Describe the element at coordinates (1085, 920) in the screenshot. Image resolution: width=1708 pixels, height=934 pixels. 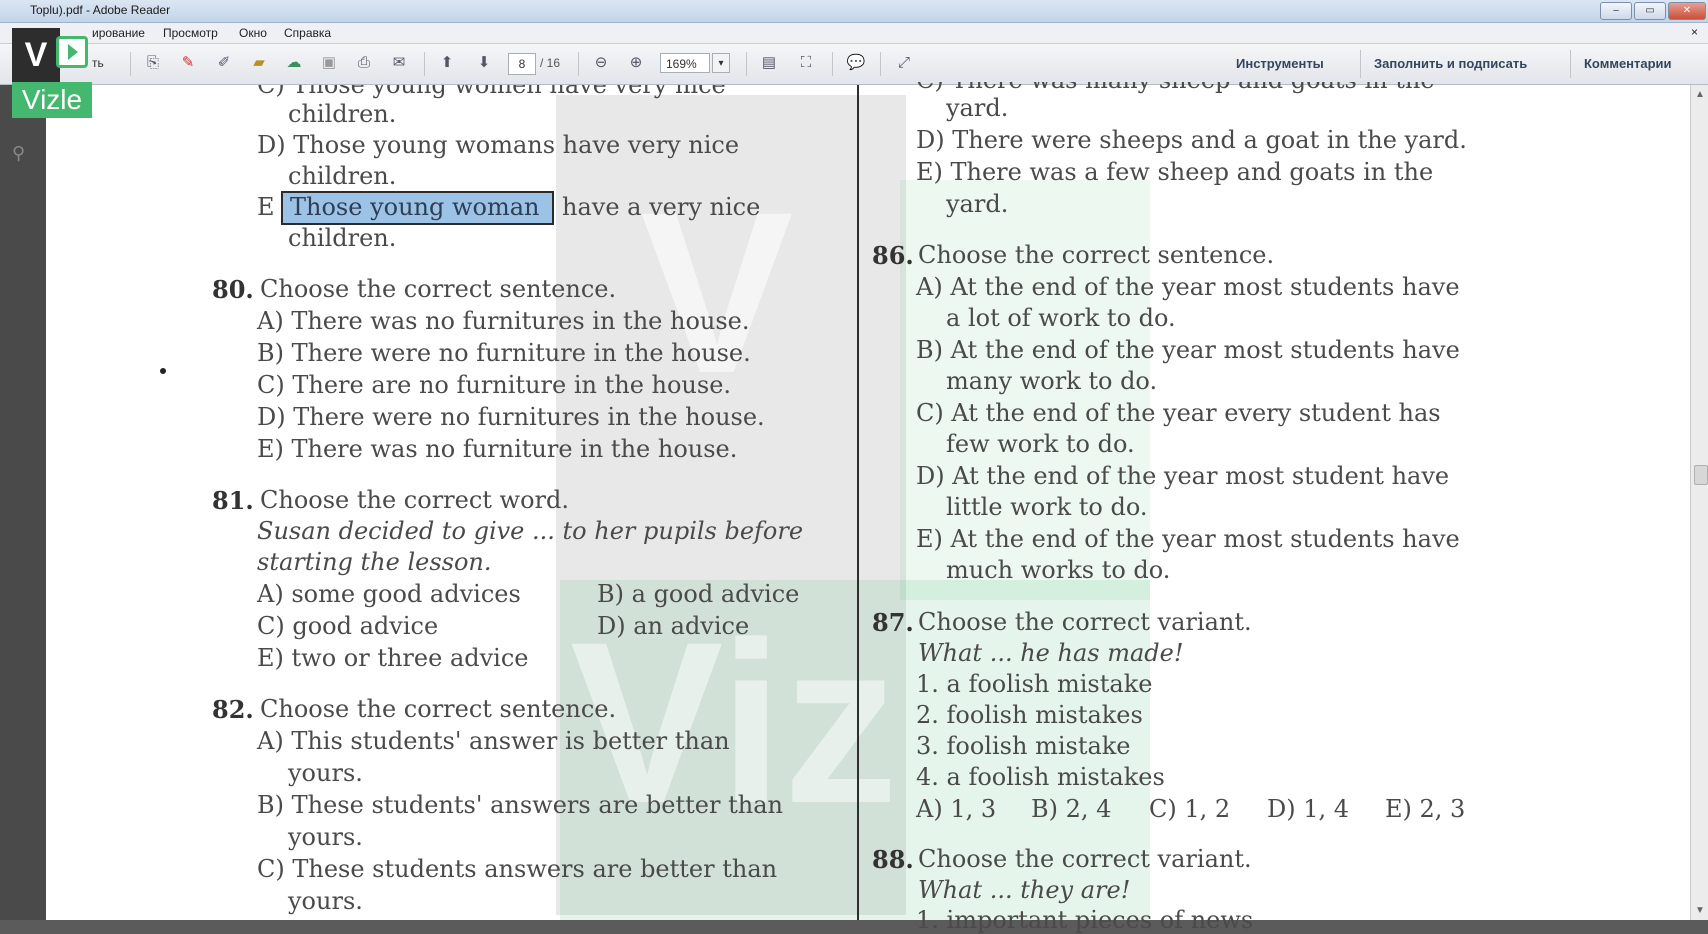
I see `q88-item-1: 1. important pieces of news` at that location.